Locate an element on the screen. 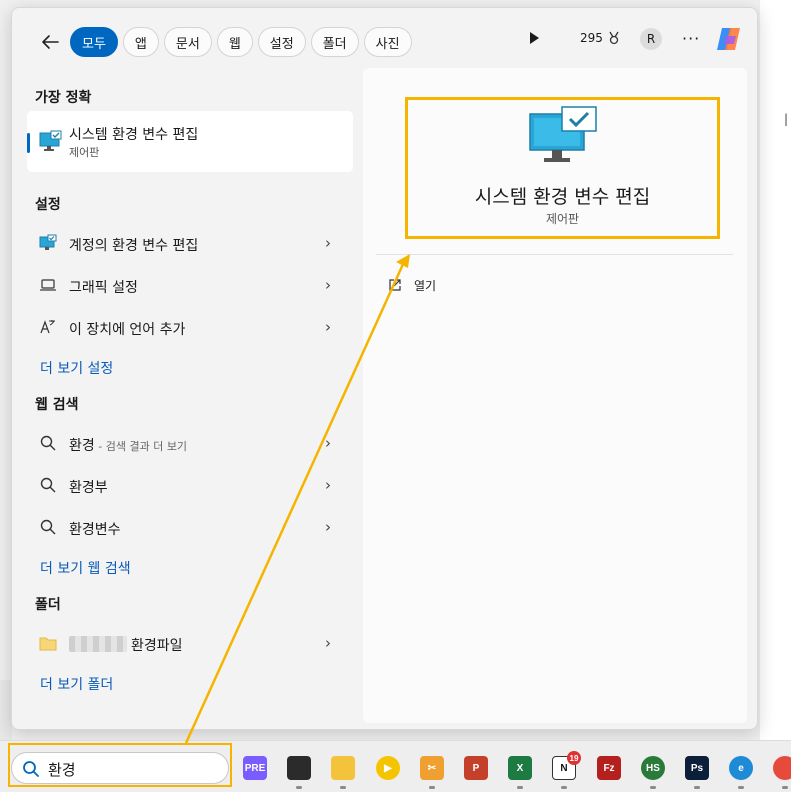 The height and width of the screenshot is (792, 791). divider is located at coordinates (554, 254).